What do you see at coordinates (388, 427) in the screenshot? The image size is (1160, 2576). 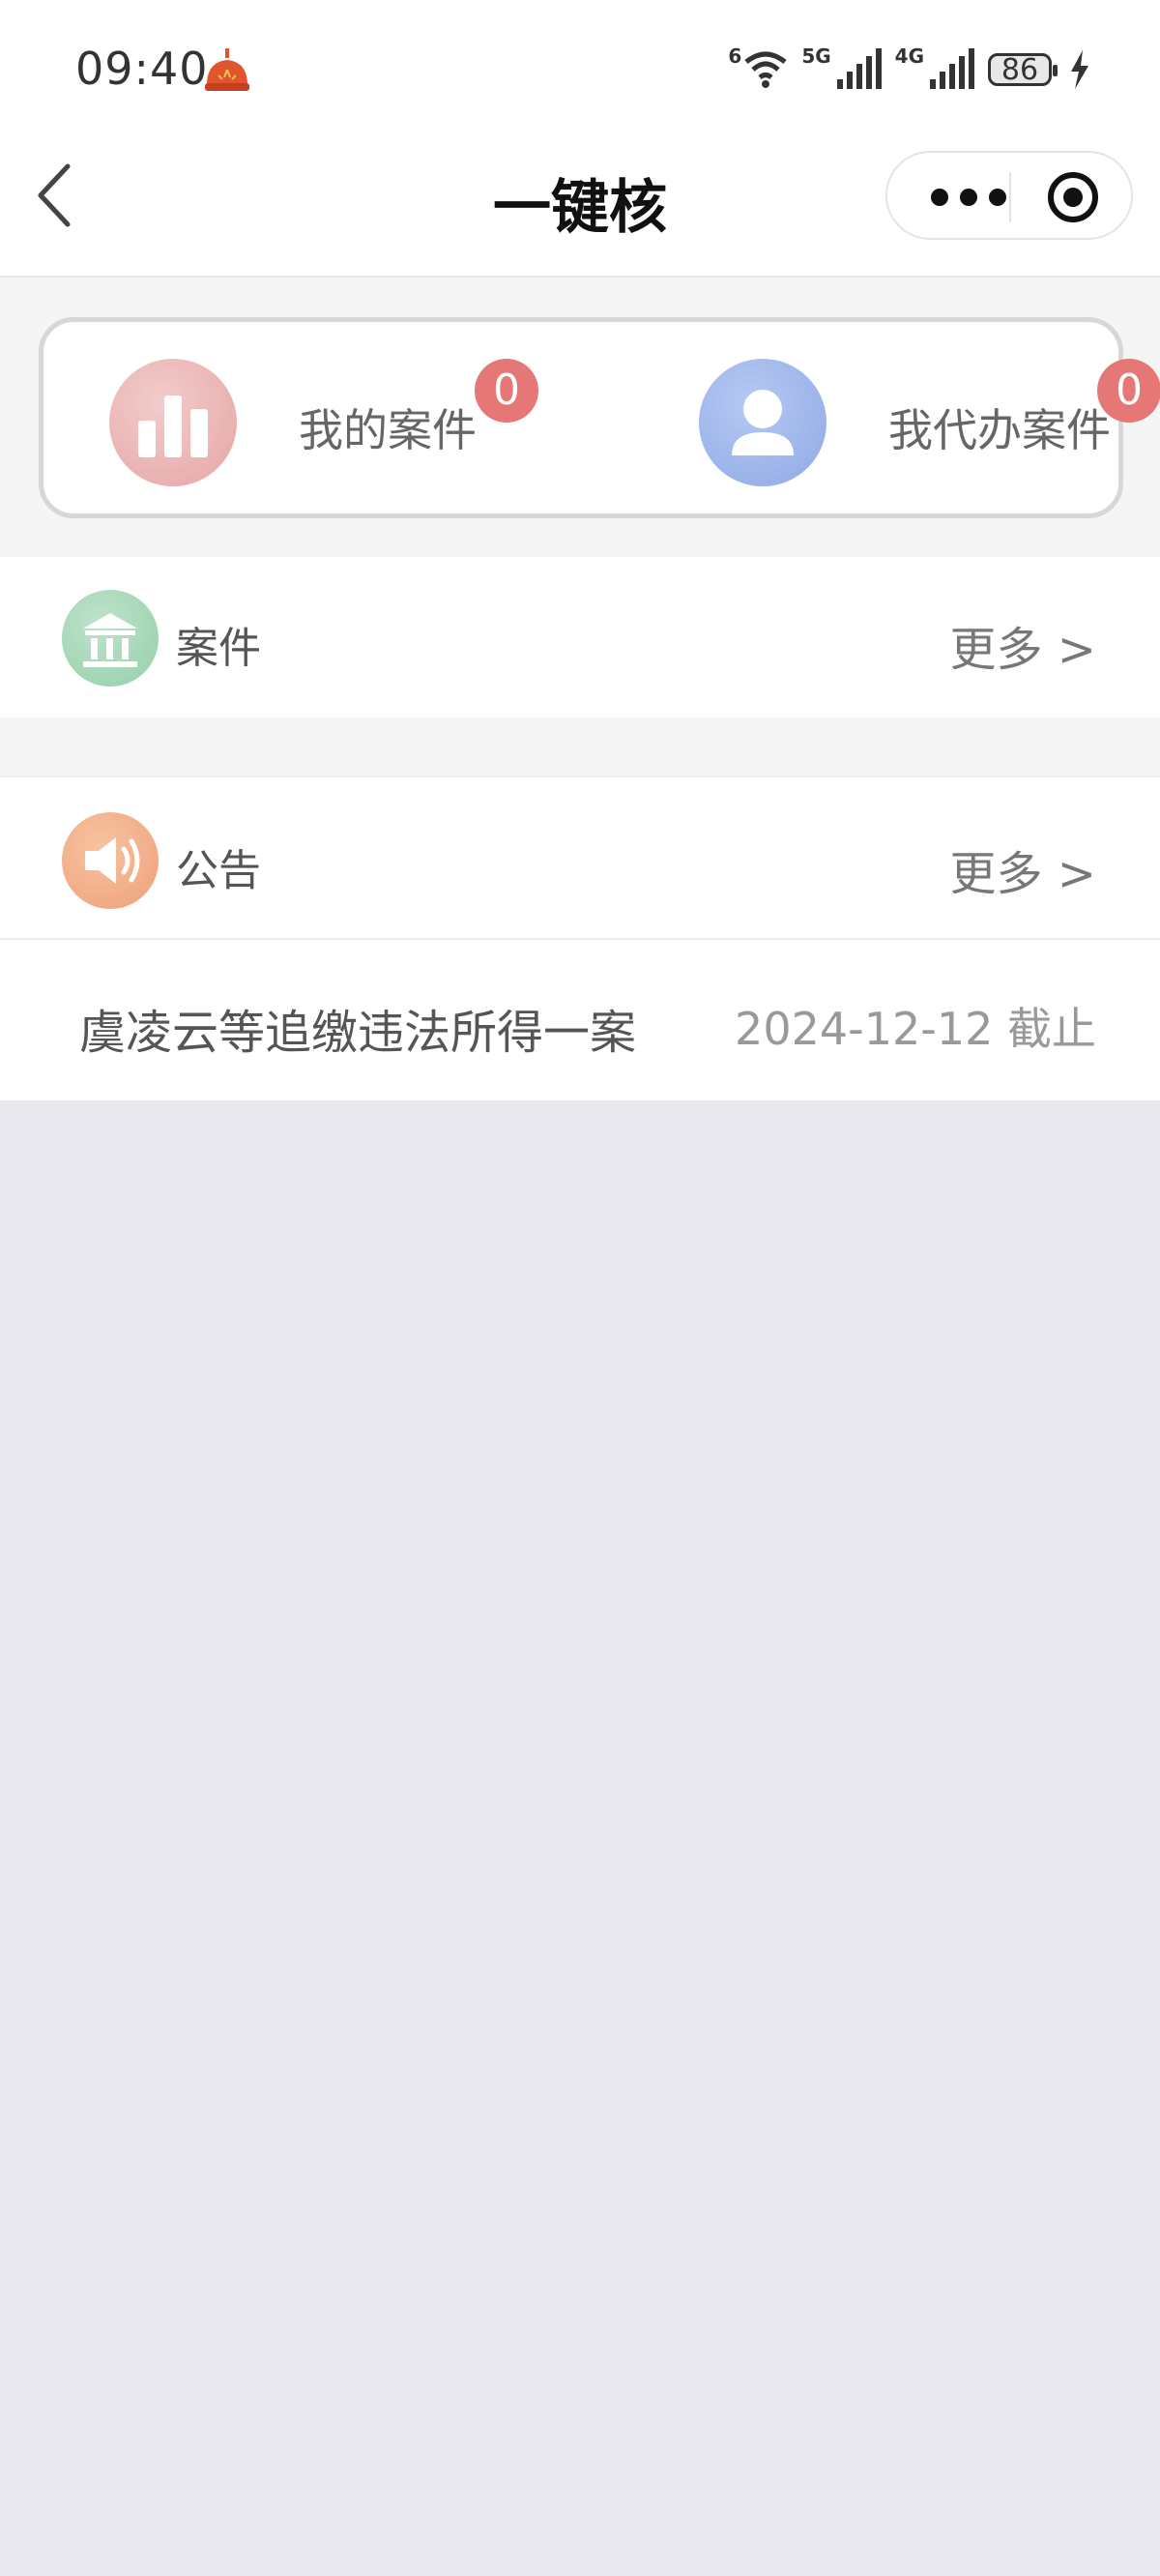 I see `my-cases-label: 我的案件` at bounding box center [388, 427].